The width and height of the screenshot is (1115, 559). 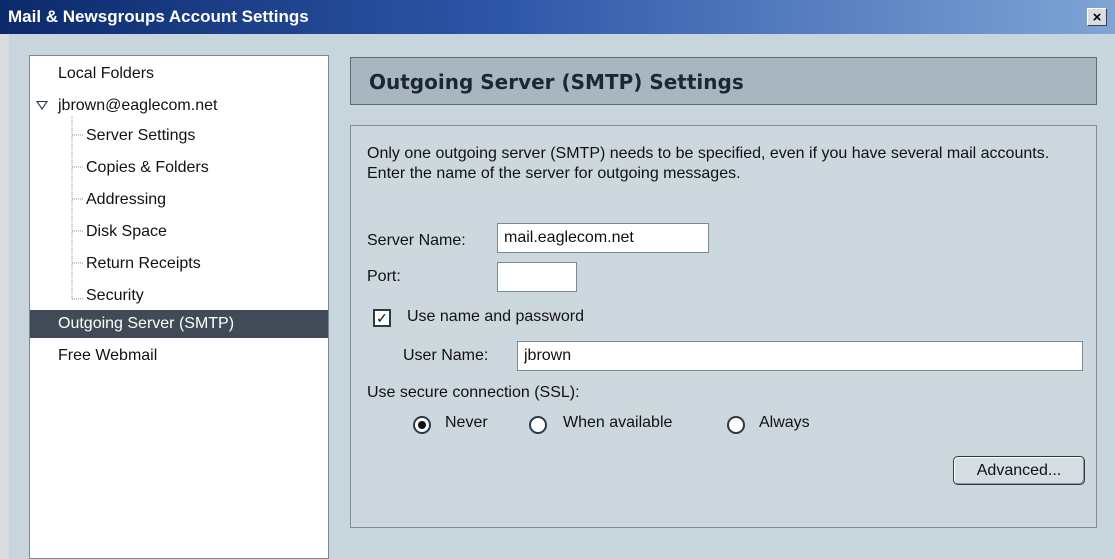 I want to click on title-bar: Mail & Newsgroups Account Settings ×, so click(x=557, y=17).